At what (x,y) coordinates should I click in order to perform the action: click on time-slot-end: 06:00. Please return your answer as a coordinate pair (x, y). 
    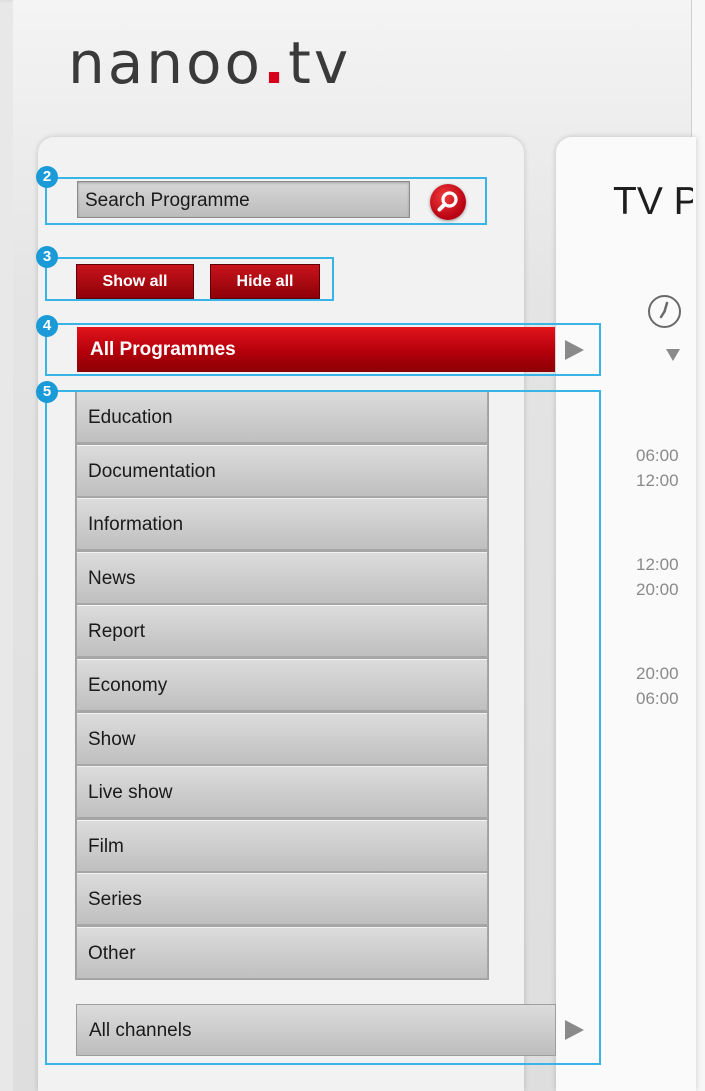
    Looking at the image, I should click on (664, 699).